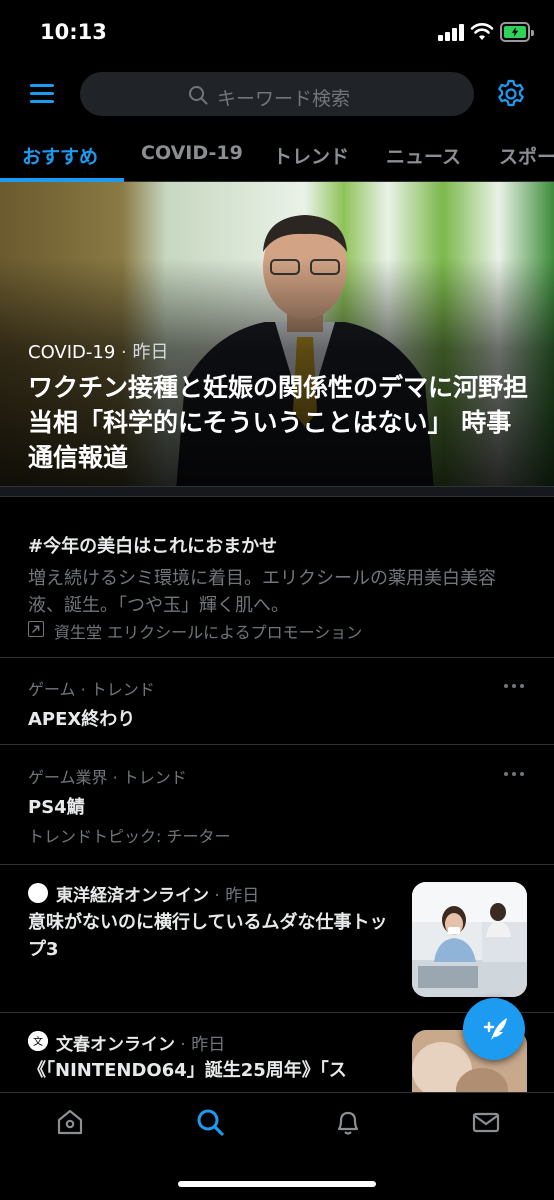  Describe the element at coordinates (451, 32) in the screenshot. I see `cellular-signal-icon` at that location.